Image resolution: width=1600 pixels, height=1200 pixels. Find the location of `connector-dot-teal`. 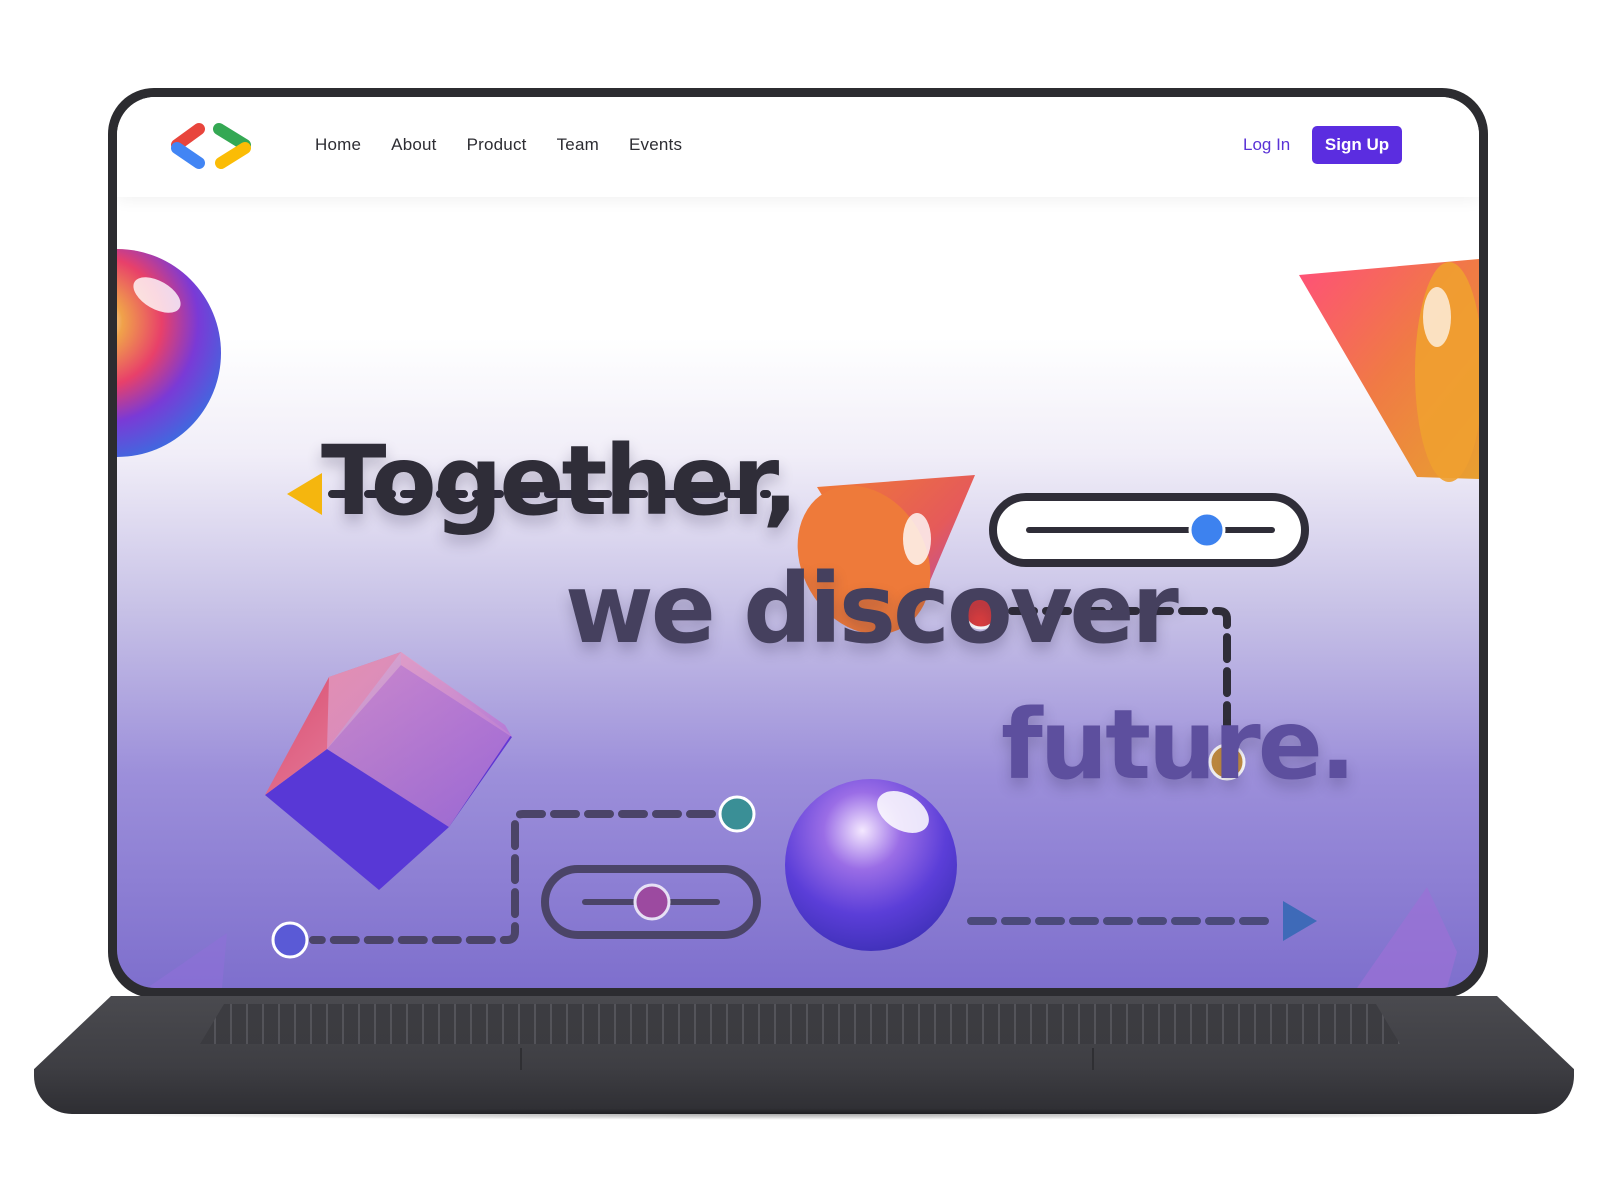

connector-dot-teal is located at coordinates (737, 814).